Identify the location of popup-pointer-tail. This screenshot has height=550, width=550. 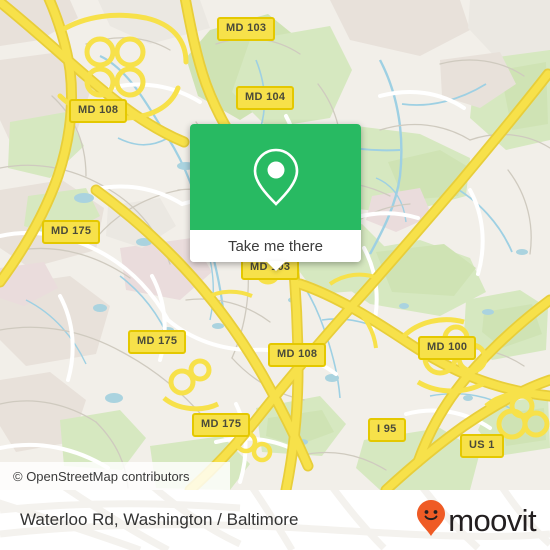
(275, 266).